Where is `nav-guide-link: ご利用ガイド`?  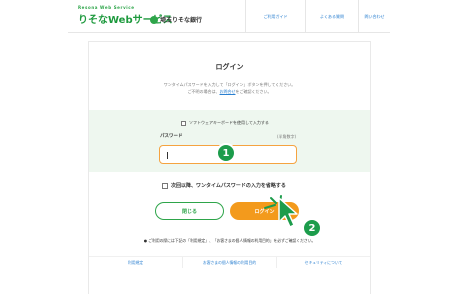 nav-guide-link: ご利用ガイド is located at coordinates (275, 16).